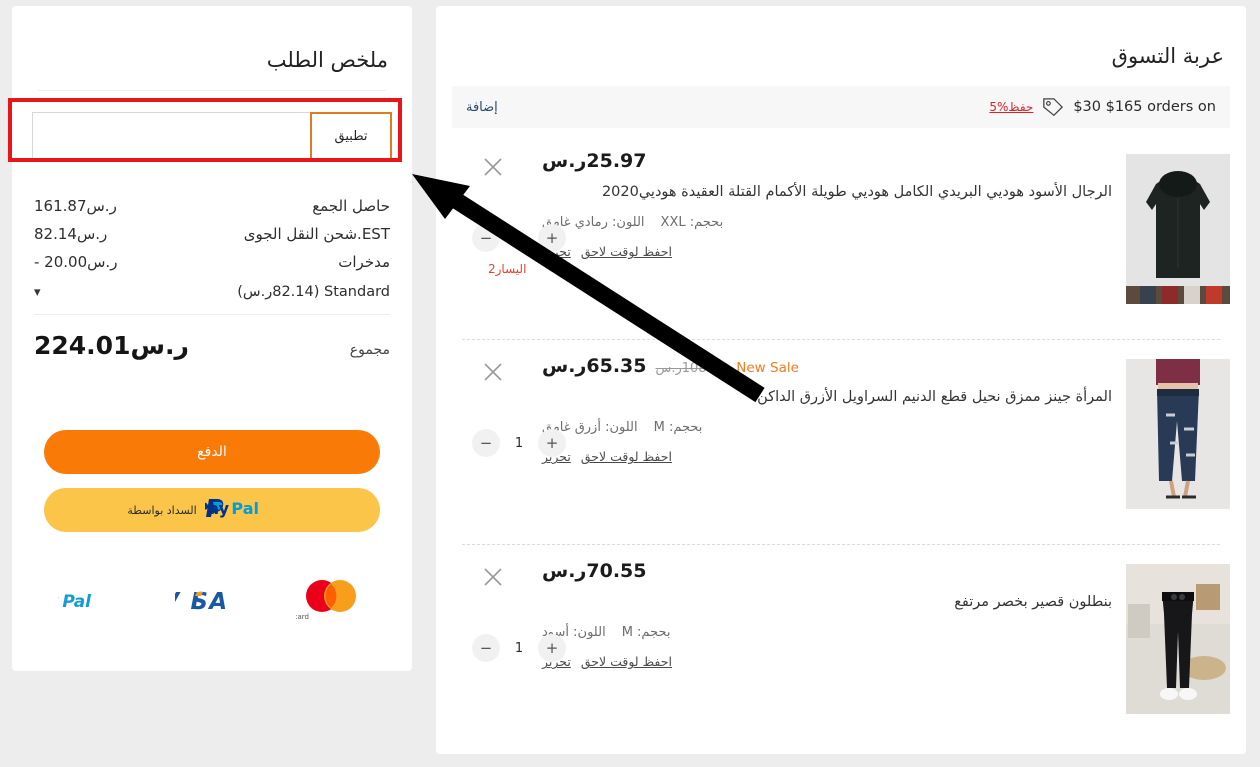  What do you see at coordinates (76, 262) in the screenshot?
I see `savings-value: - 20.00ر.س` at bounding box center [76, 262].